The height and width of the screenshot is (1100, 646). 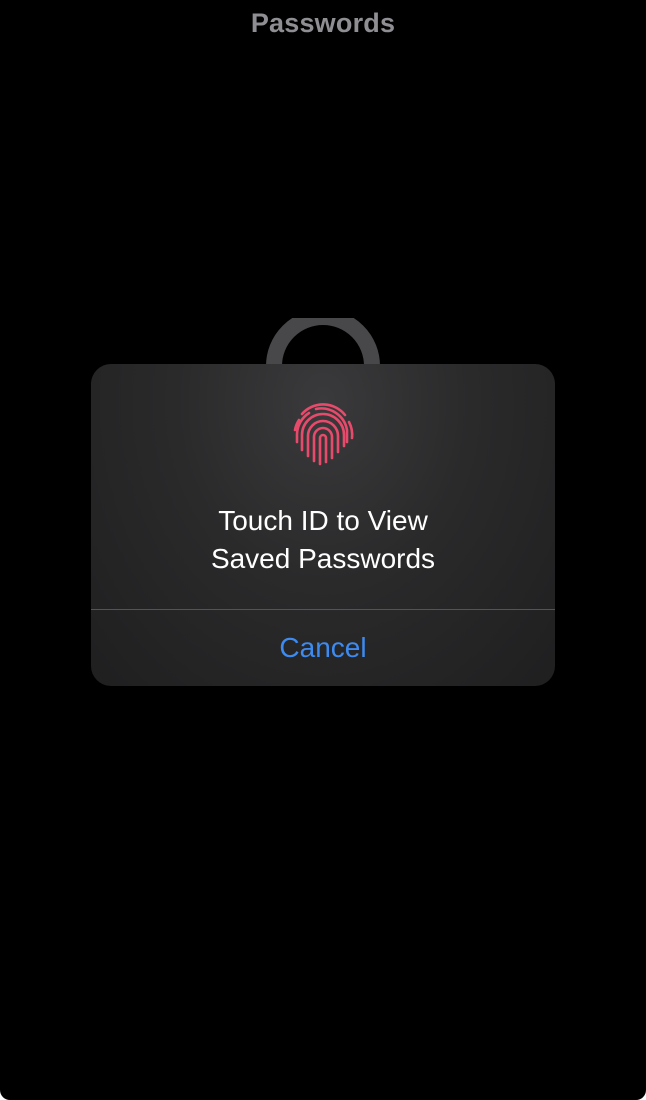 What do you see at coordinates (323, 648) in the screenshot?
I see `cancel-button: Cancel` at bounding box center [323, 648].